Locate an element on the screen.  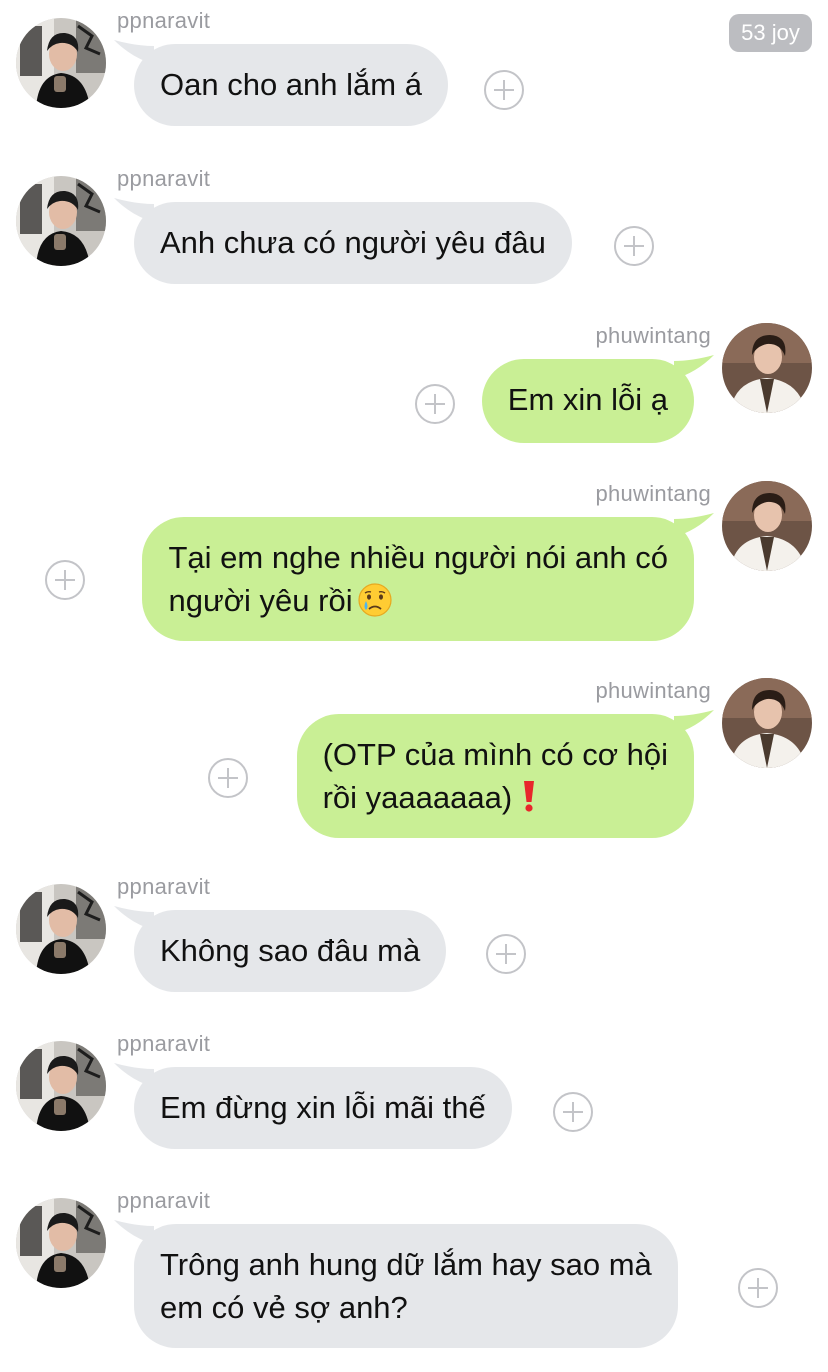
message-bubble: Không sao đâu mà is located at coordinates (290, 951).